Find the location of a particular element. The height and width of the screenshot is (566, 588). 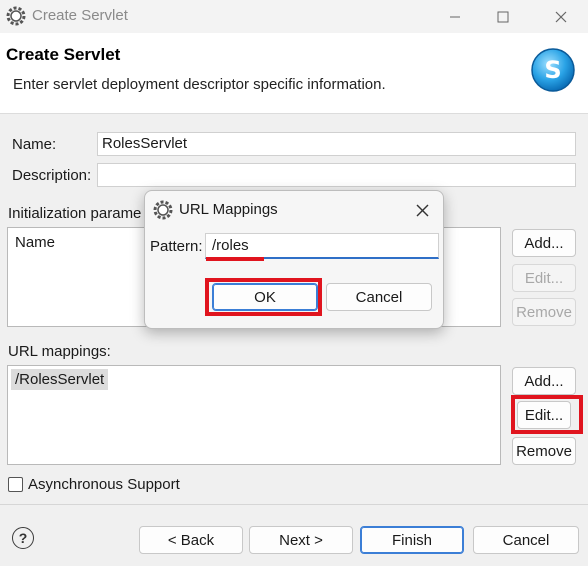

url-mappings-list: /RolesServlet is located at coordinates (254, 415).